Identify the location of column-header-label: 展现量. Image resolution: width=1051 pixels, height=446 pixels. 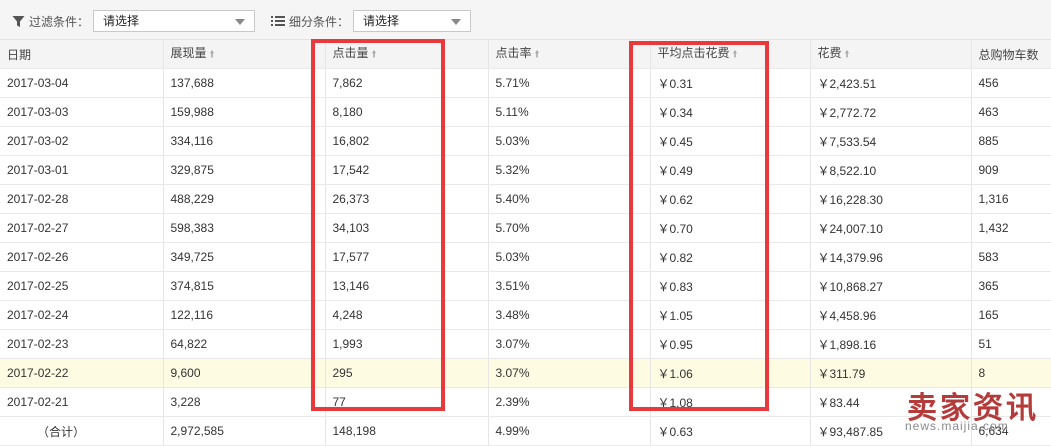
(188, 53).